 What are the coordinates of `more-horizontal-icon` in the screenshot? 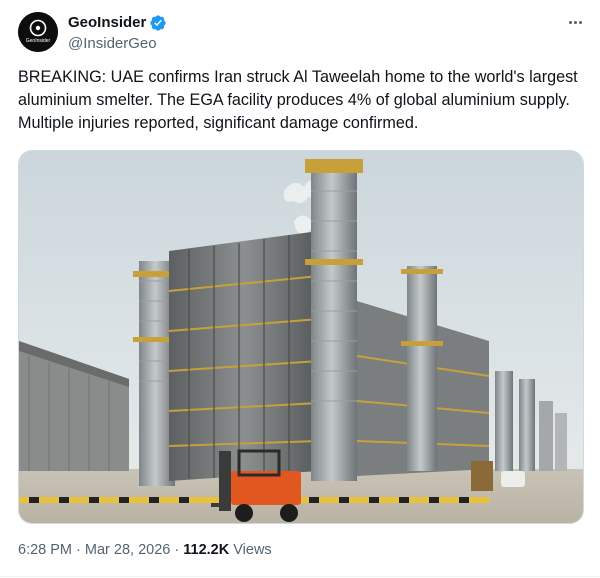 It's located at (575, 22).